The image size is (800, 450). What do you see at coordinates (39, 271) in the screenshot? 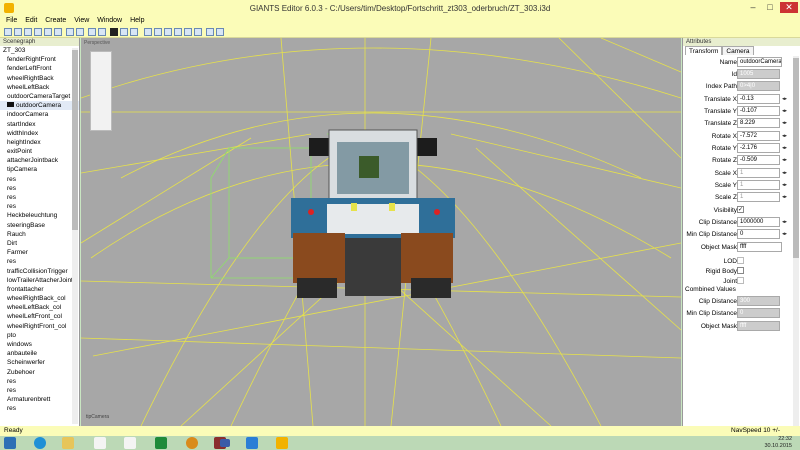
I see `scenegraph-node: trafficCollisionTrigger` at bounding box center [39, 271].